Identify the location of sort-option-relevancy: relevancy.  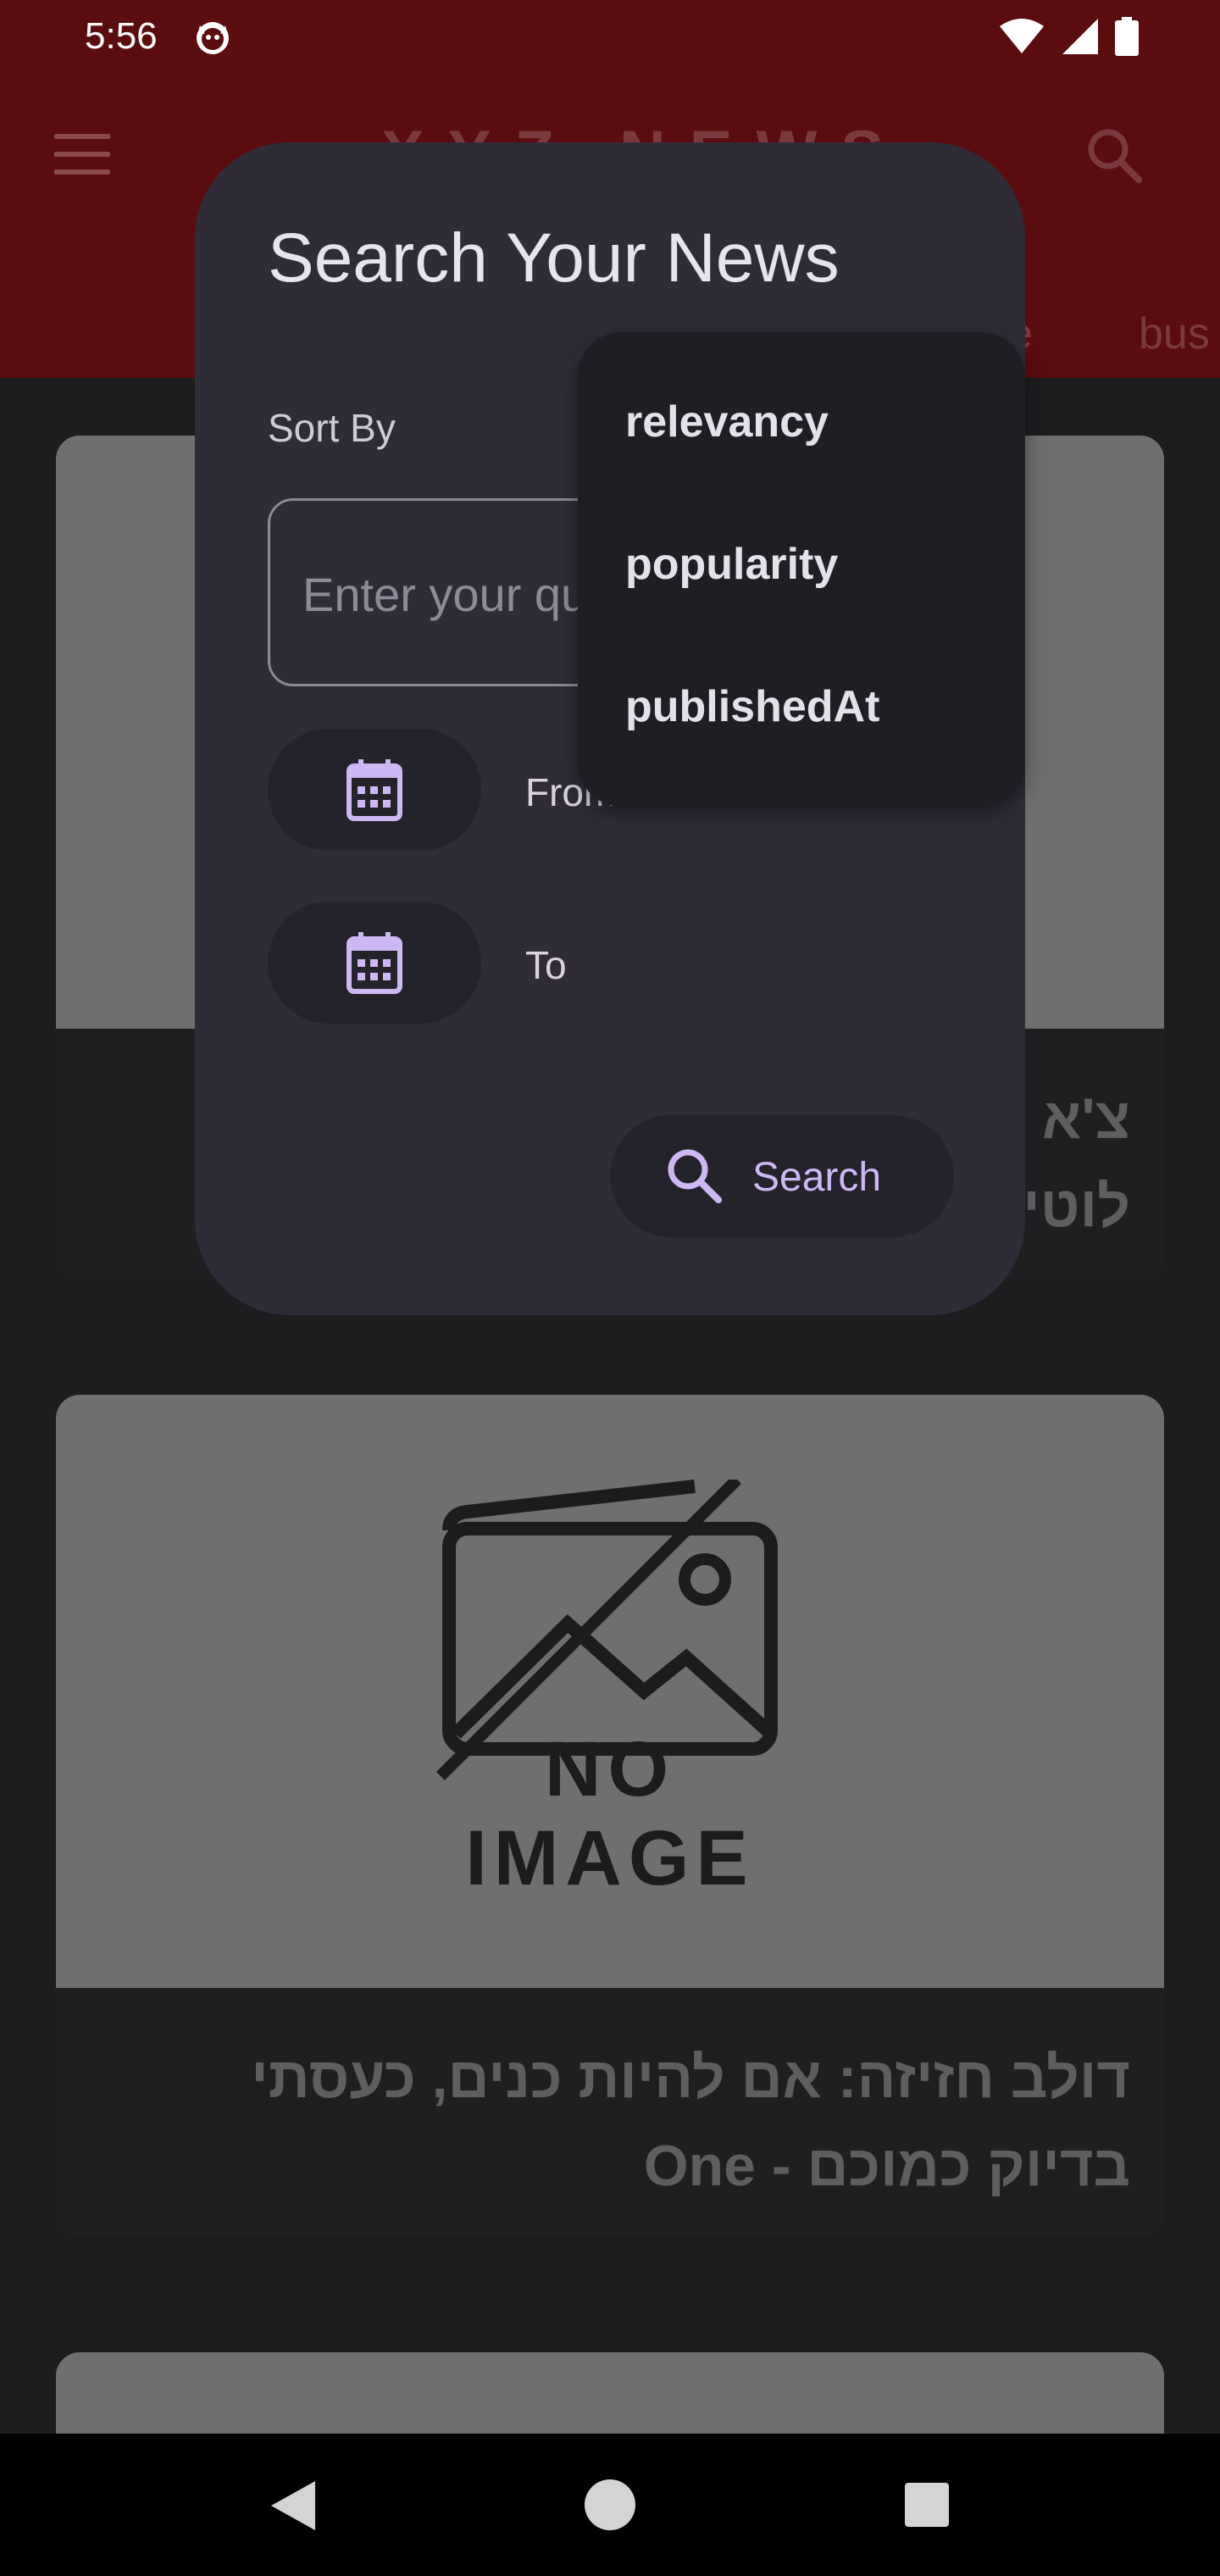
(727, 422).